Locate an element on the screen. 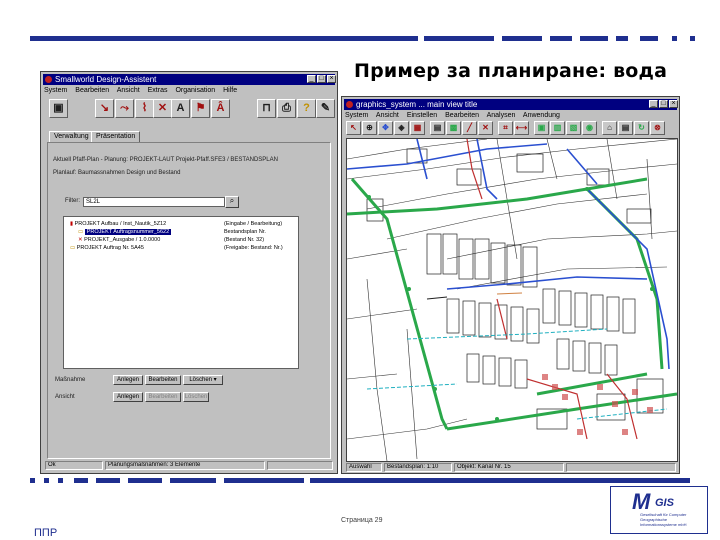  status-empty is located at coordinates (300, 465).